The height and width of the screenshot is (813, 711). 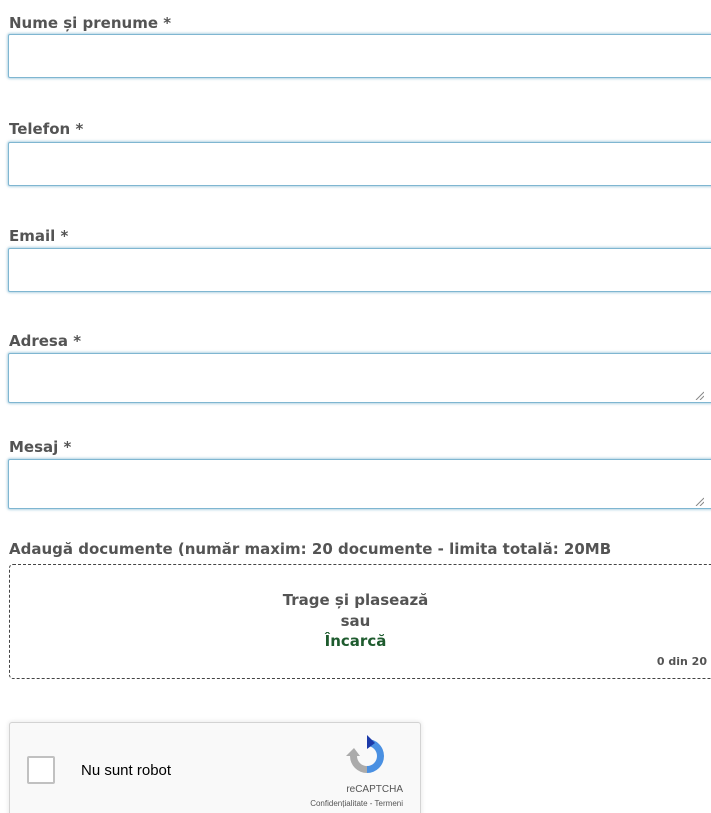 I want to click on file-counter: 0 din 20, so click(x=681, y=661).